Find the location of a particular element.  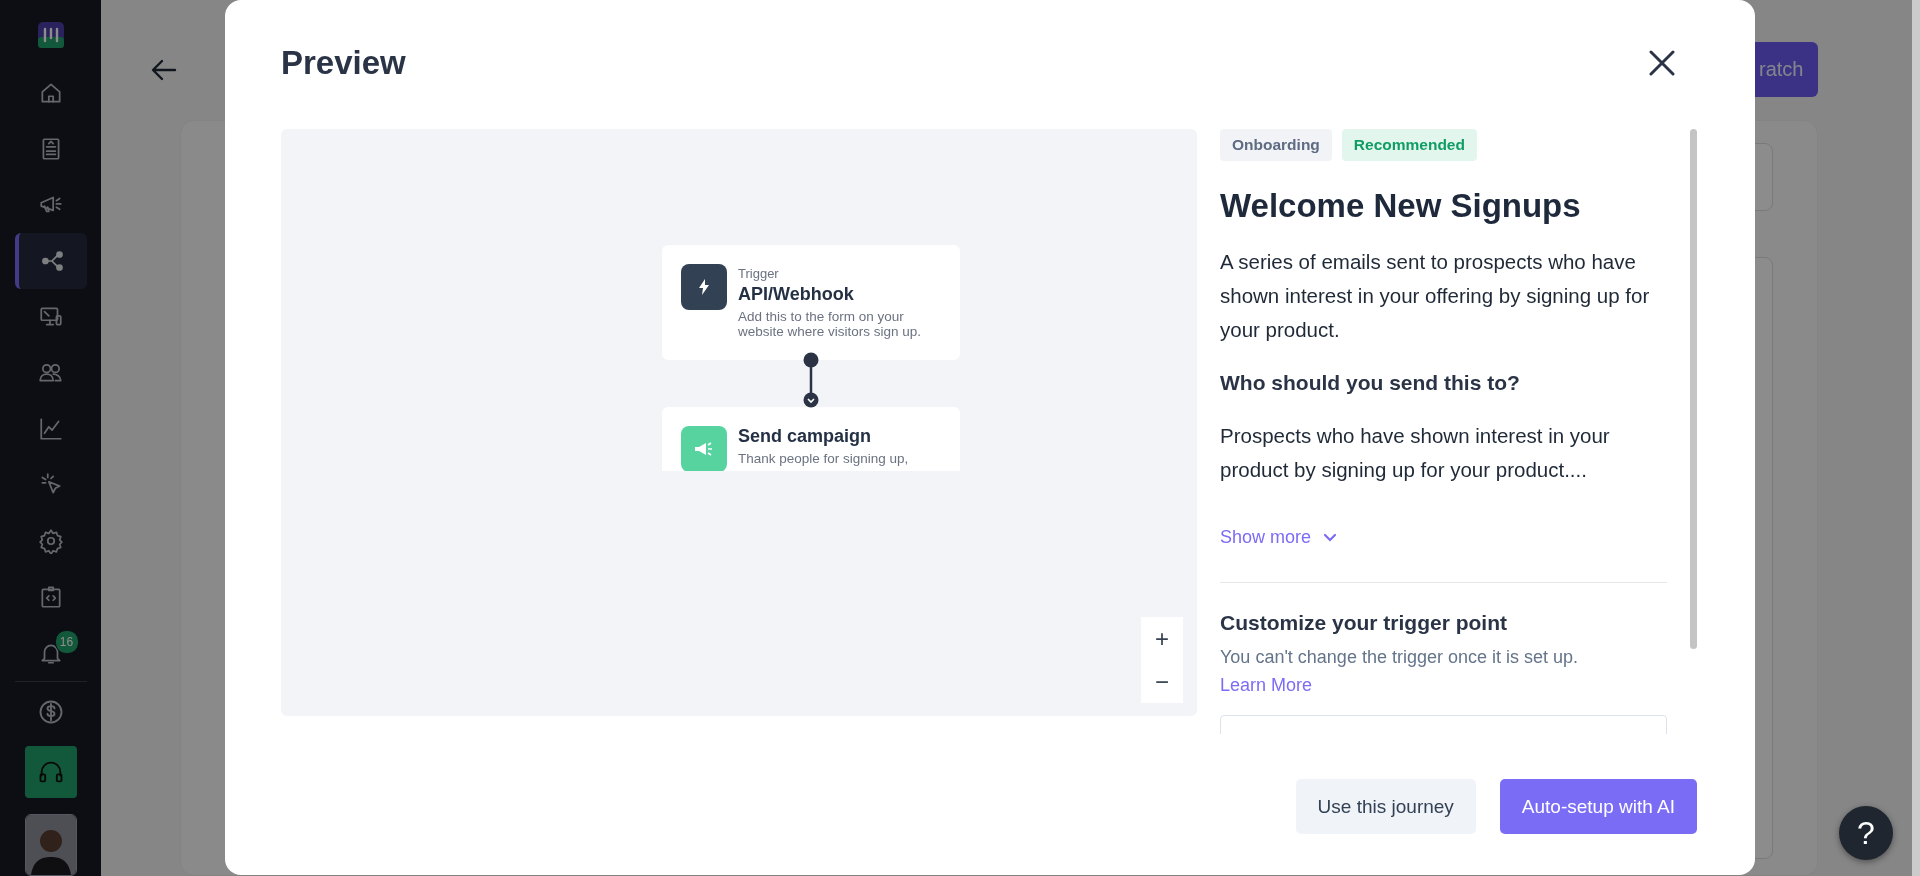

back-arrow-icon is located at coordinates (164, 69).